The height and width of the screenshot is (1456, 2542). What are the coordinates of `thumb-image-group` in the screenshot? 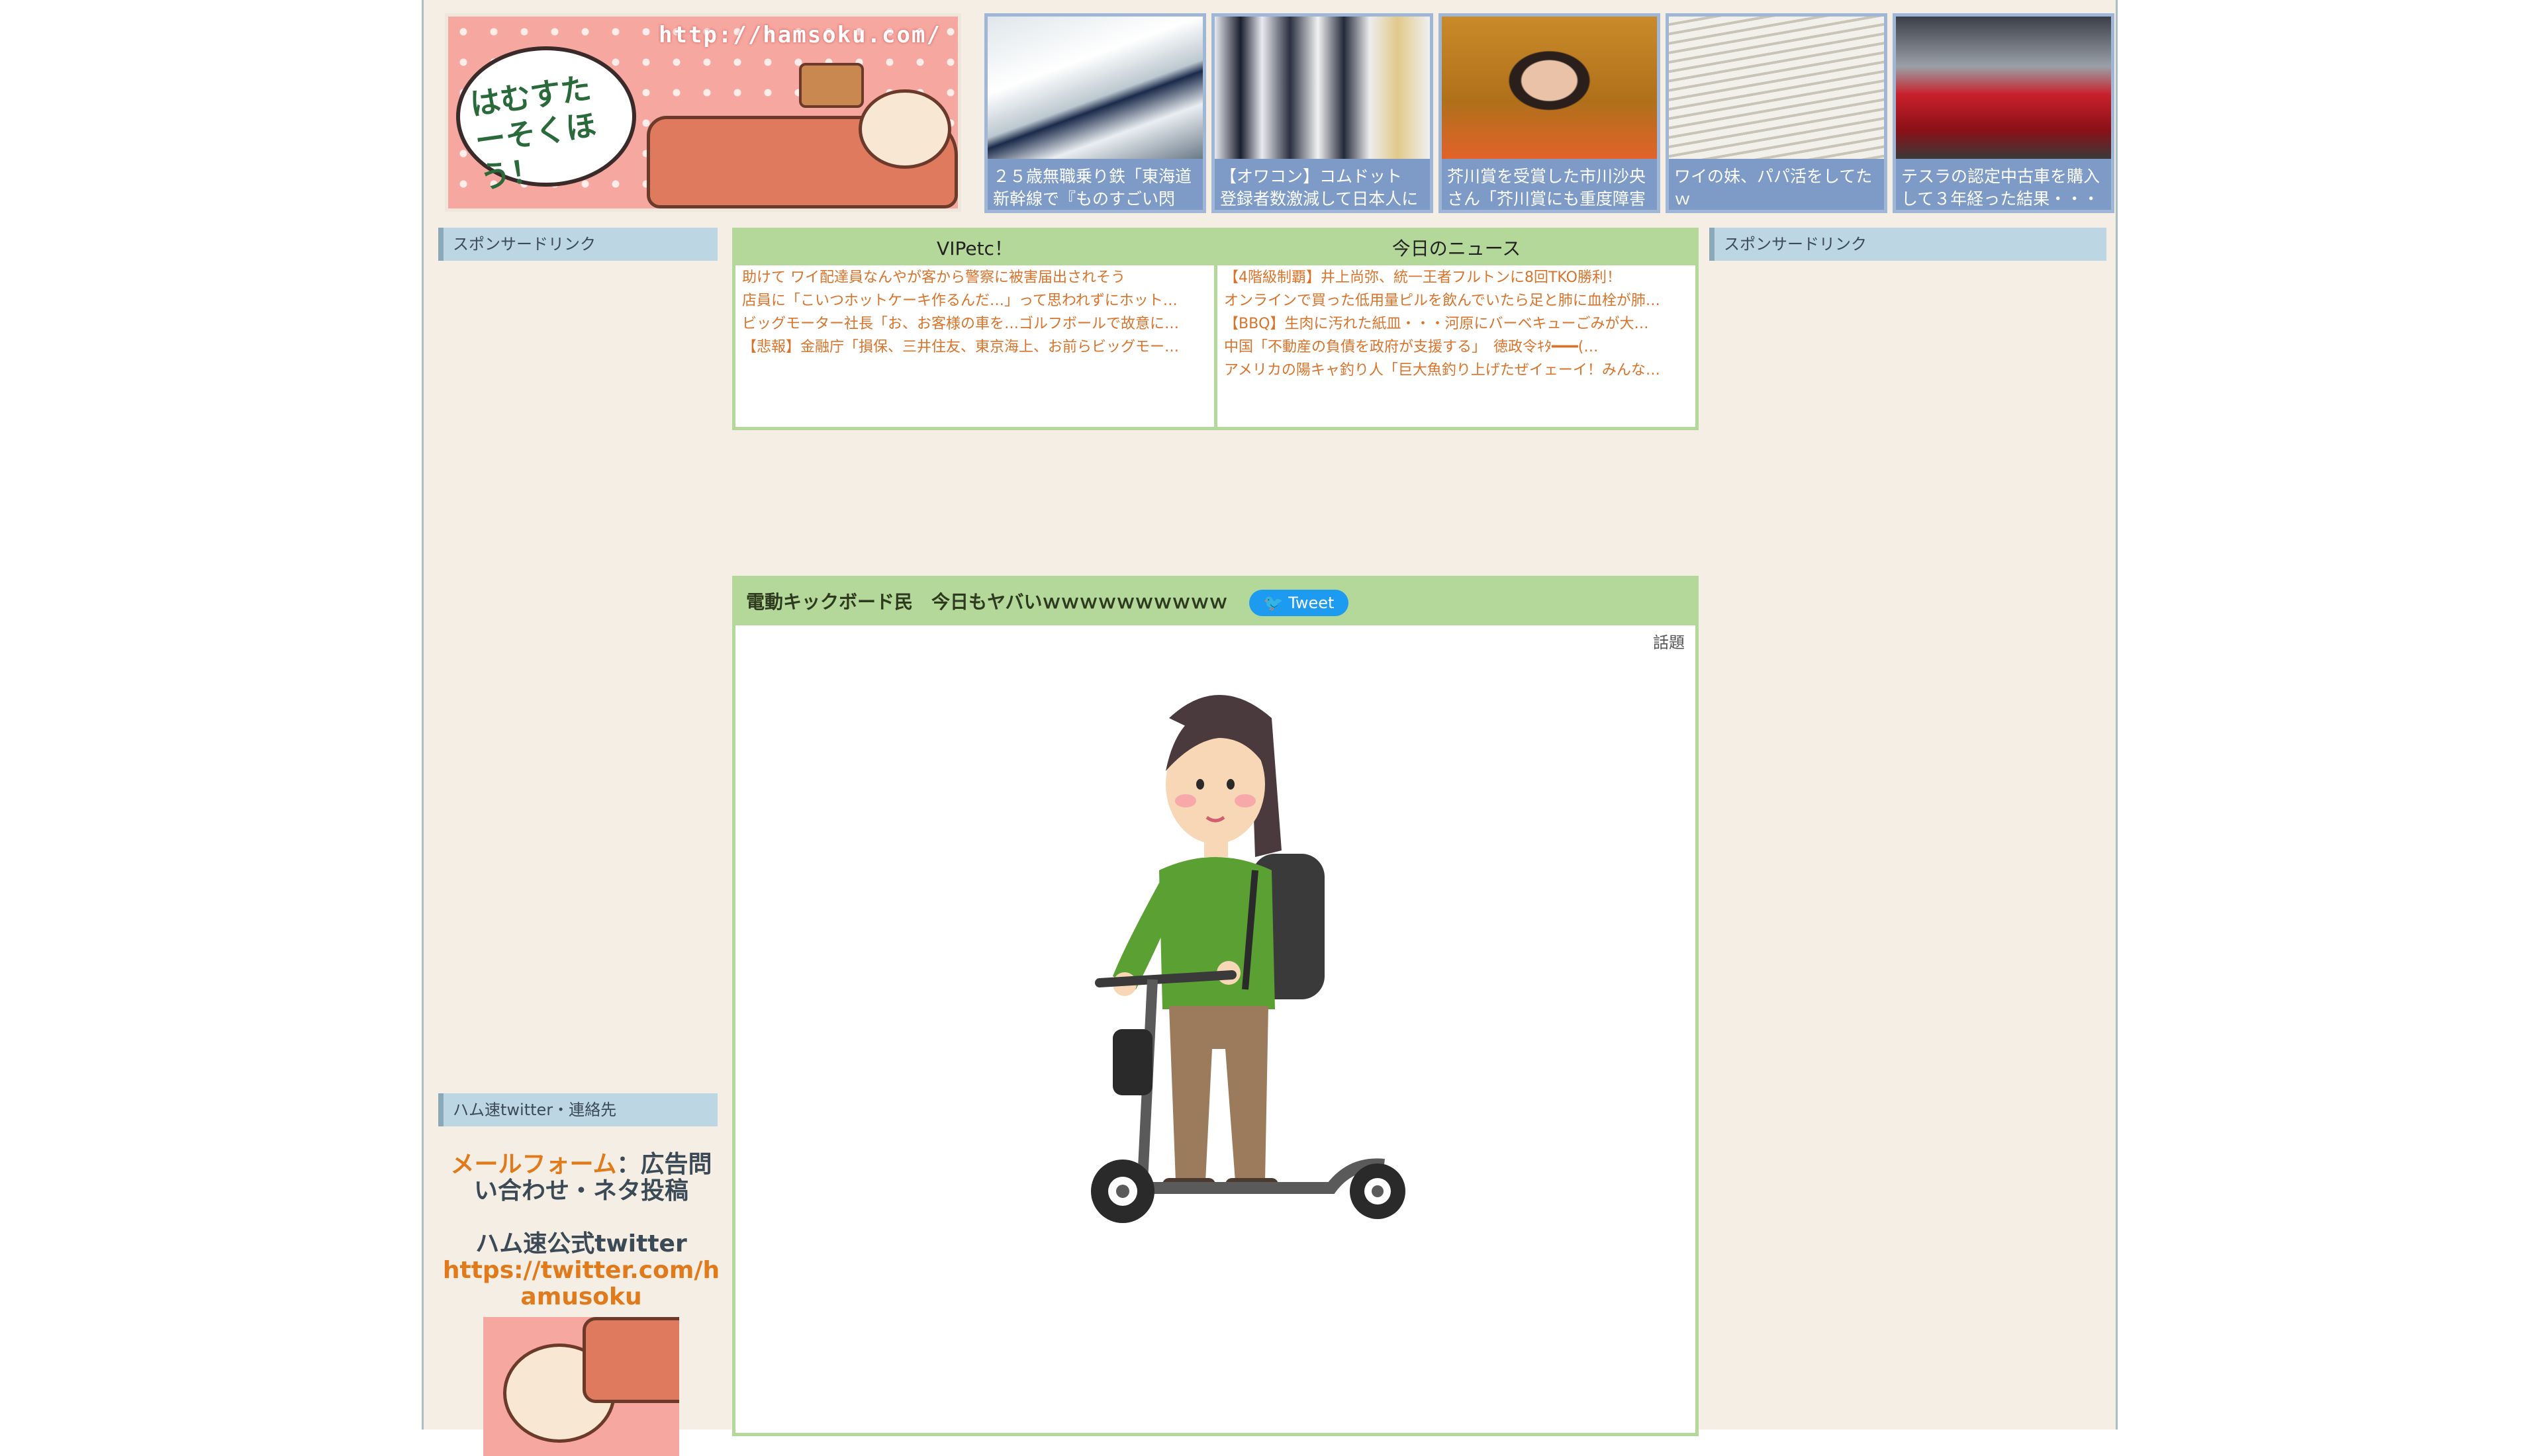 It's located at (1323, 88).